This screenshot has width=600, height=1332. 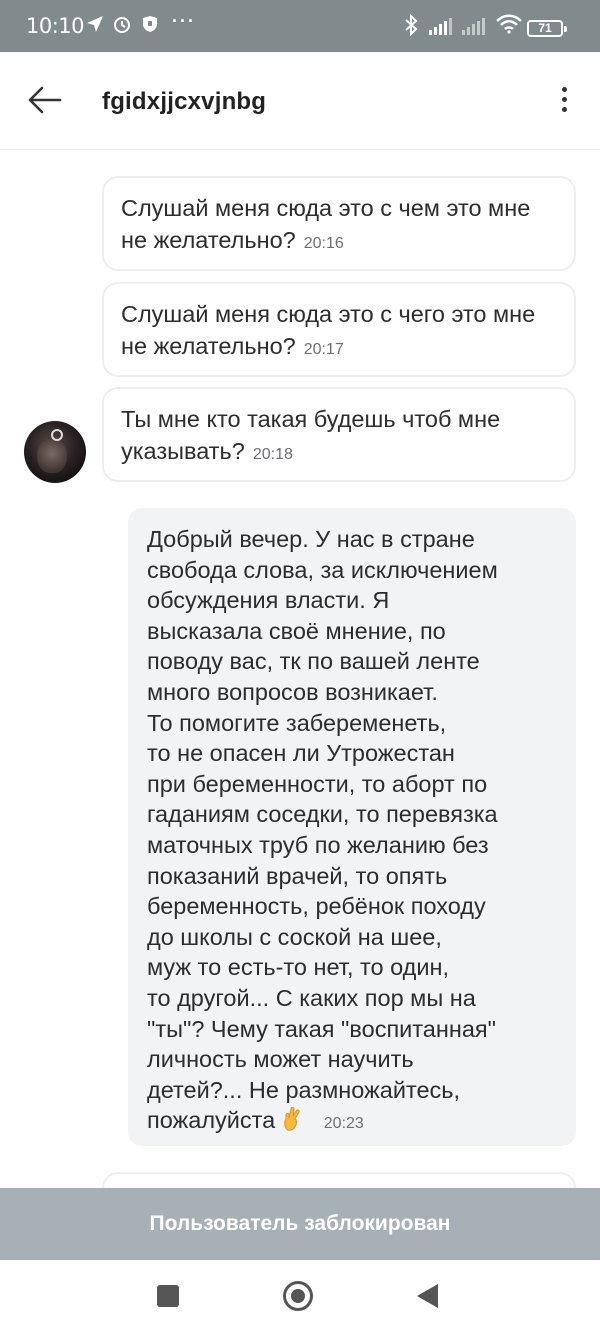 What do you see at coordinates (55, 452) in the screenshot?
I see `avatar` at bounding box center [55, 452].